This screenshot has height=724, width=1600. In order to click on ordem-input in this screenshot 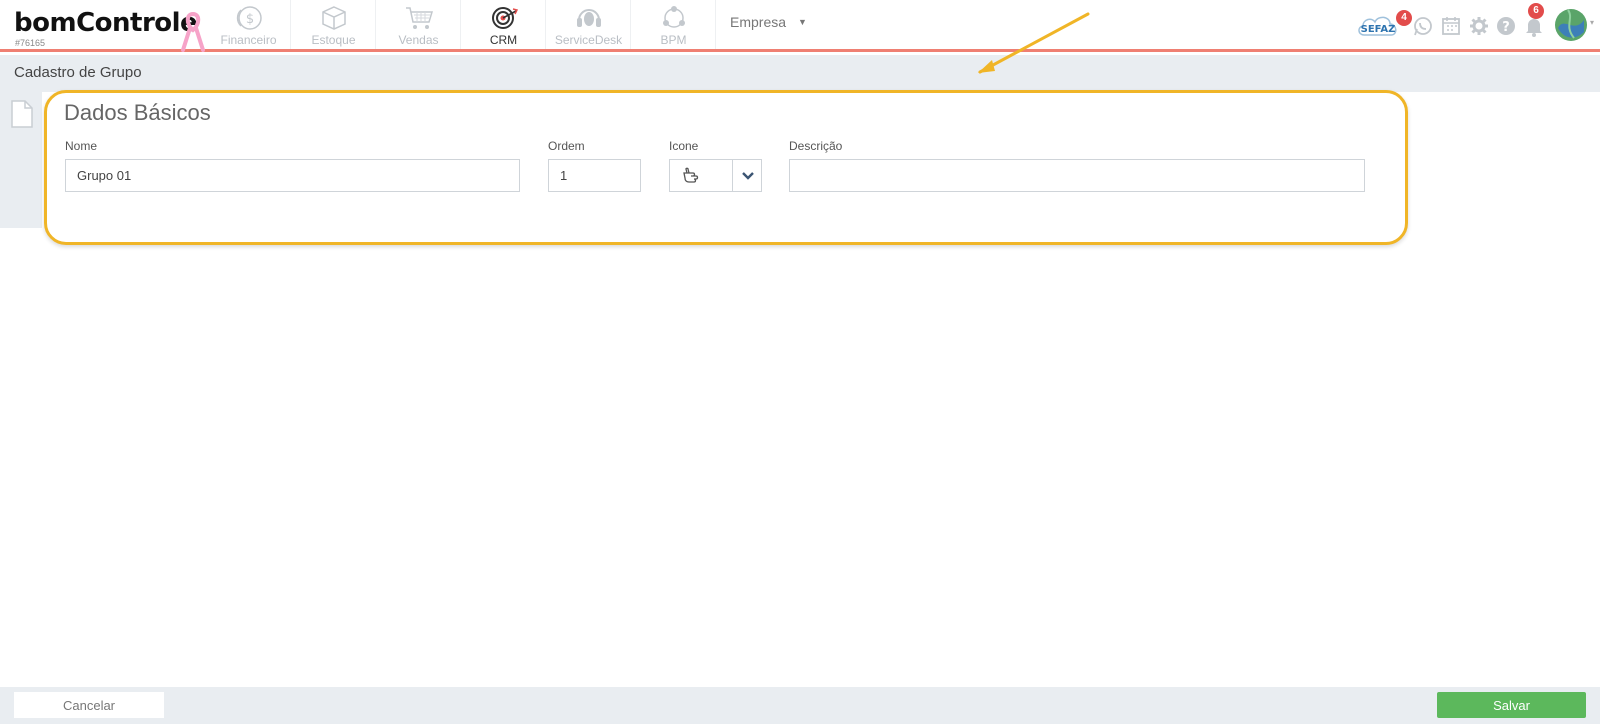, I will do `click(594, 175)`.